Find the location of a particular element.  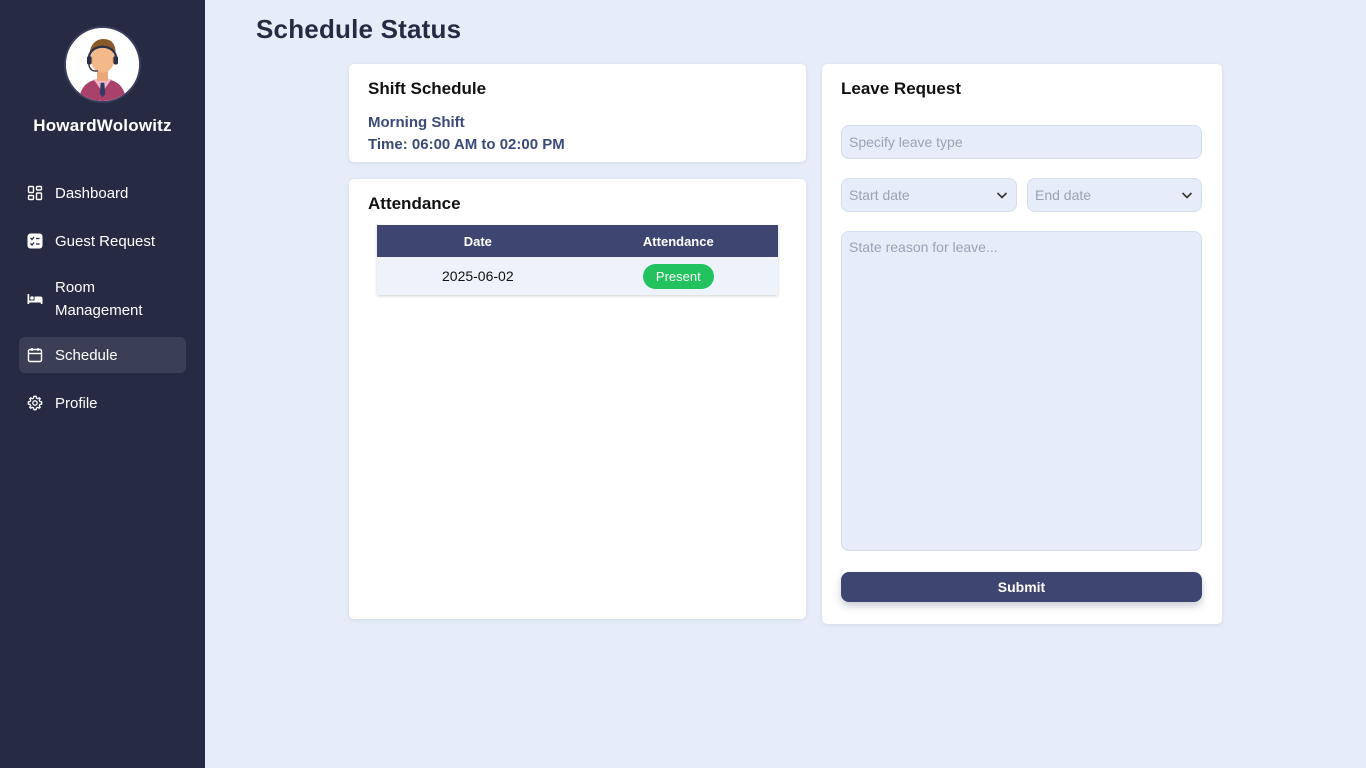

table-header-row: Date Attendance is located at coordinates (577, 241).